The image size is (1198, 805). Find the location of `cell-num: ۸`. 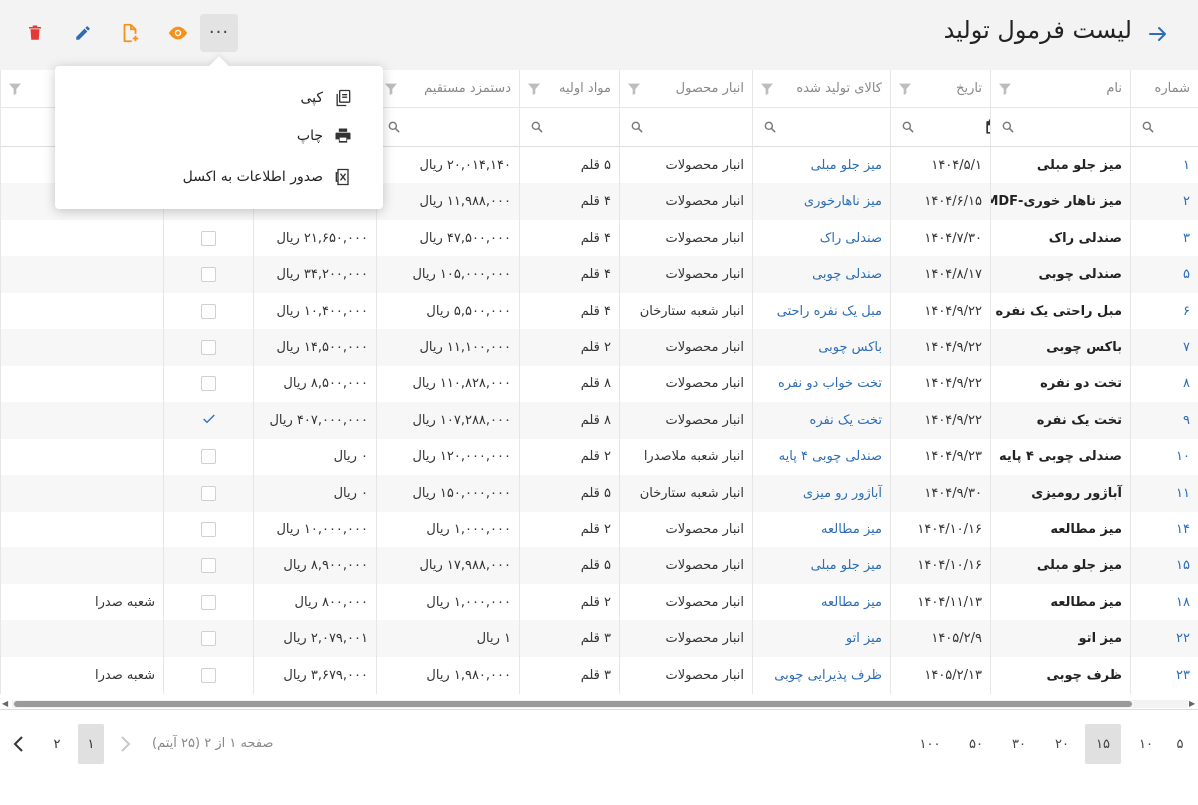

cell-num: ۸ is located at coordinates (1164, 384).